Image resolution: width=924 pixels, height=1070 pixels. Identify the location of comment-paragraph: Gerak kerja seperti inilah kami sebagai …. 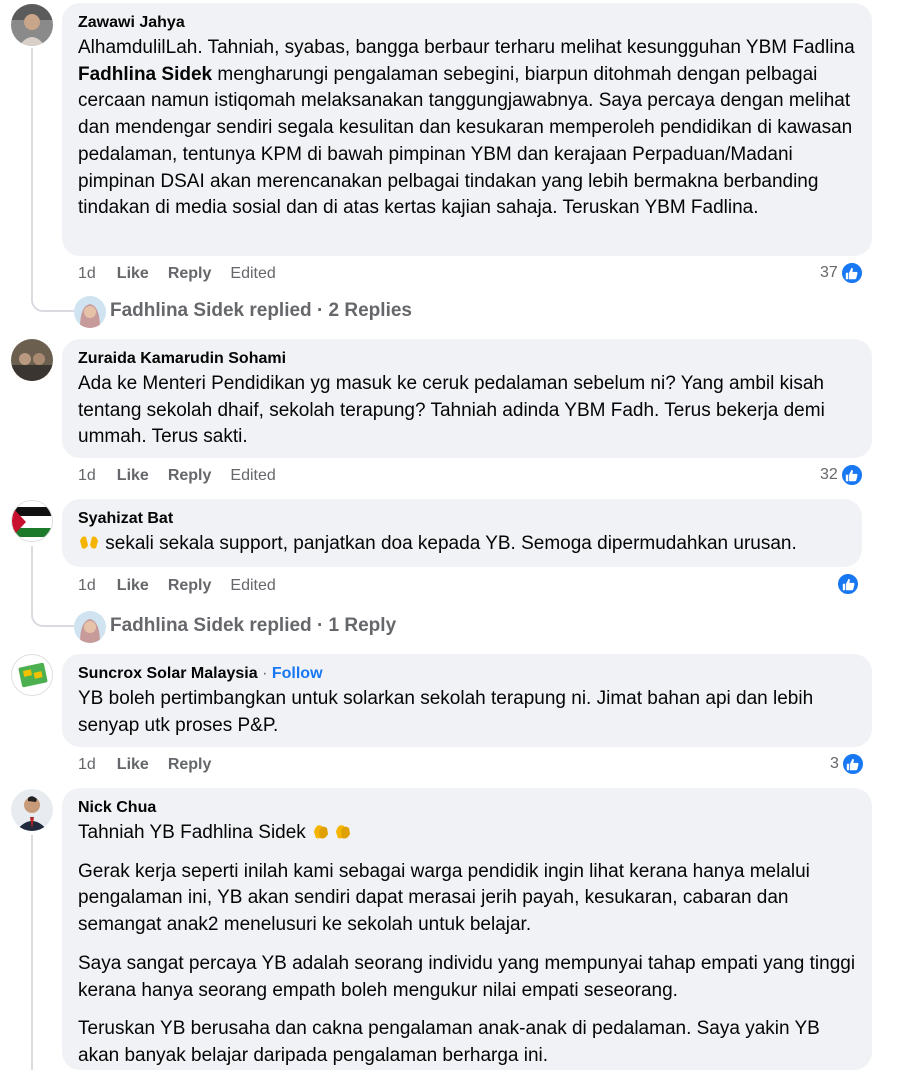
(444, 898).